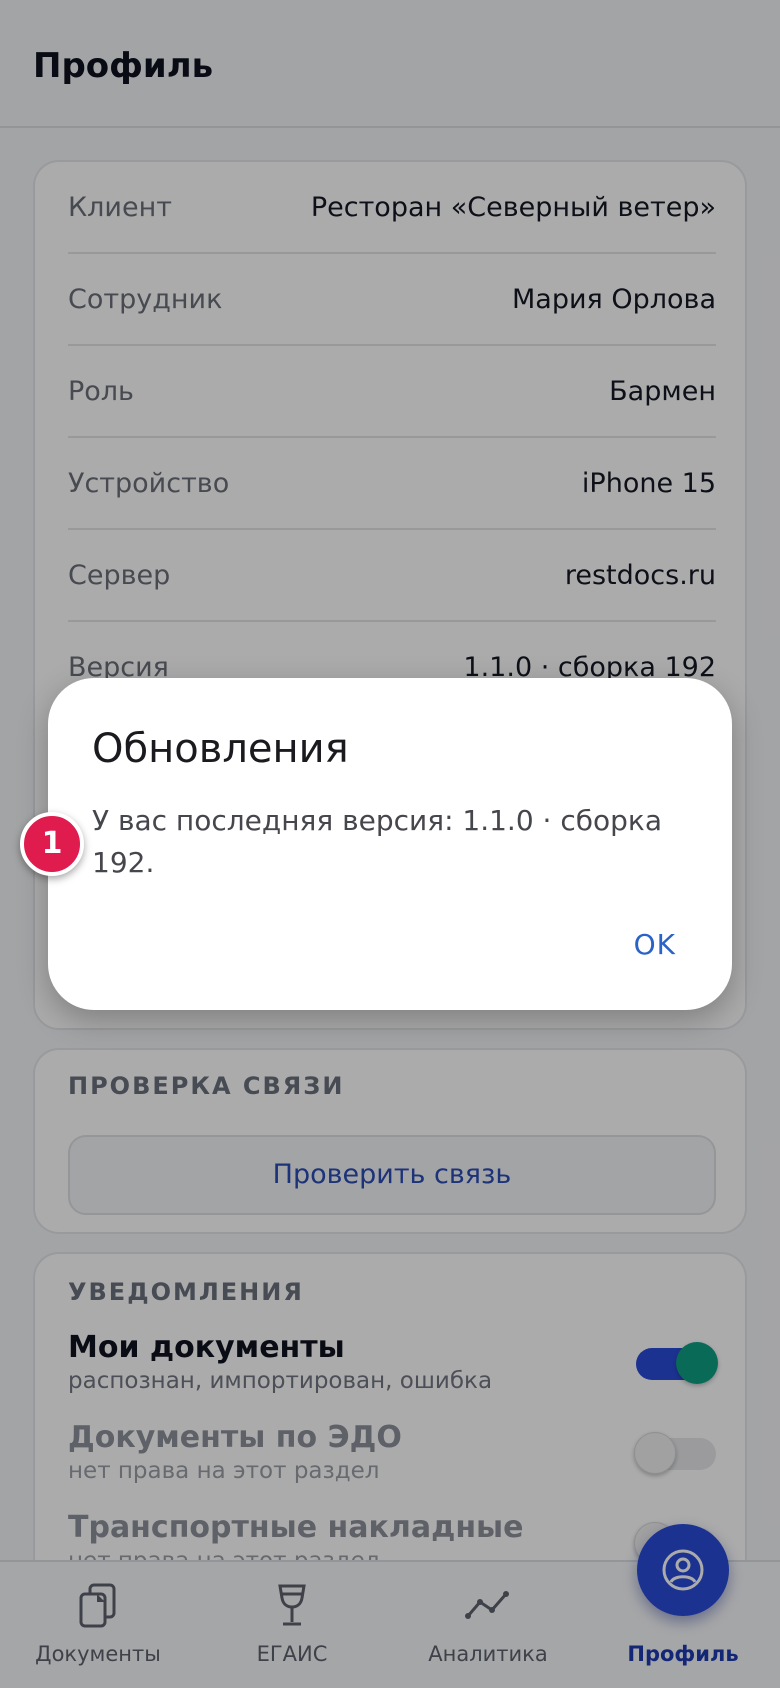 The height and width of the screenshot is (1688, 780). What do you see at coordinates (220, 749) in the screenshot?
I see `dialog-title: Обновления` at bounding box center [220, 749].